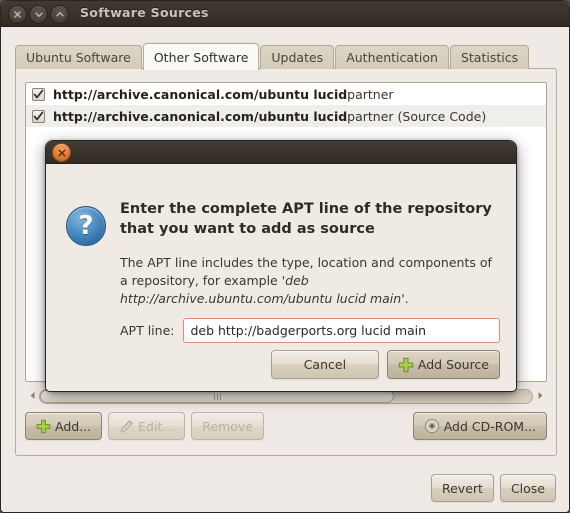 The height and width of the screenshot is (513, 570). Describe the element at coordinates (370, 94) in the screenshot. I see `repository-components: partner` at that location.